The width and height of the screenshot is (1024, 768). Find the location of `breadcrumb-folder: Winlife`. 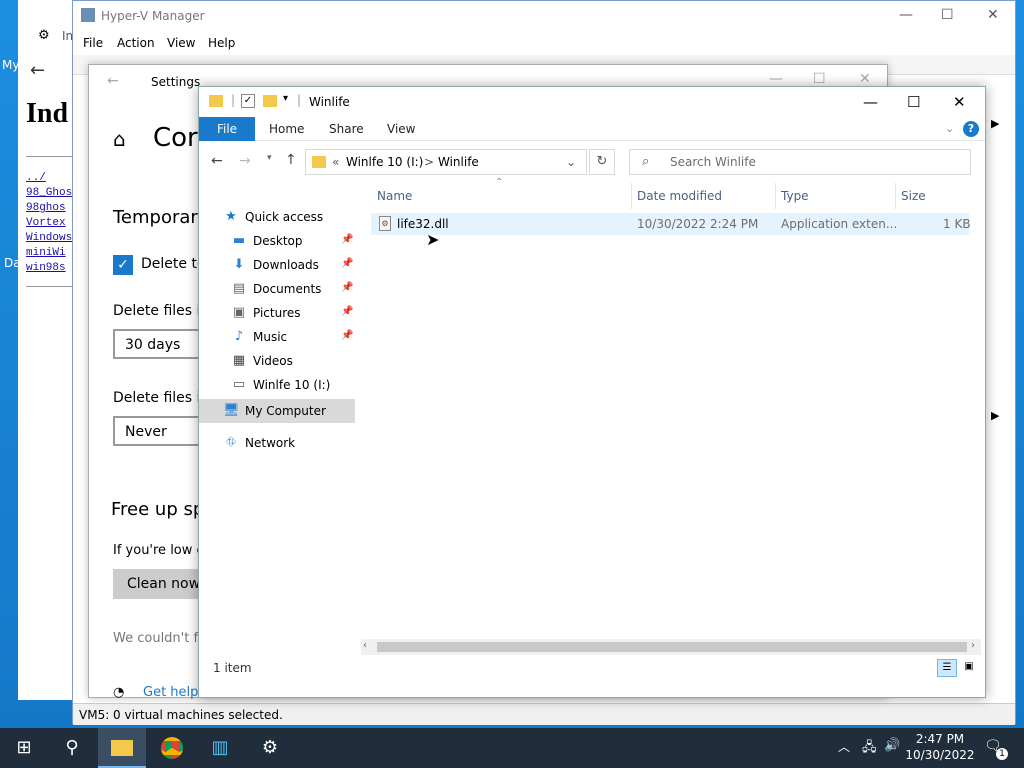

breadcrumb-folder: Winlife is located at coordinates (458, 162).